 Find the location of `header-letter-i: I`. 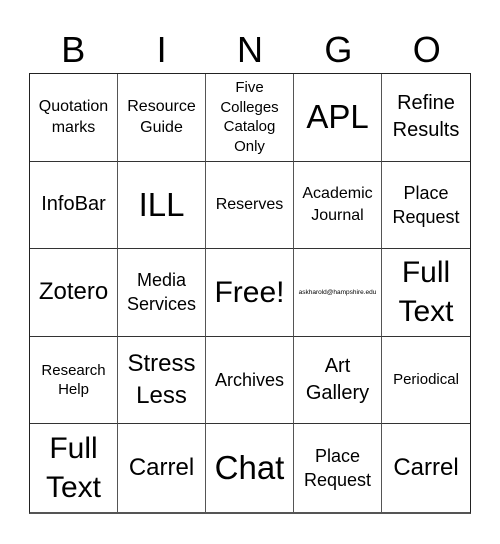

header-letter-i: I is located at coordinates (161, 49).